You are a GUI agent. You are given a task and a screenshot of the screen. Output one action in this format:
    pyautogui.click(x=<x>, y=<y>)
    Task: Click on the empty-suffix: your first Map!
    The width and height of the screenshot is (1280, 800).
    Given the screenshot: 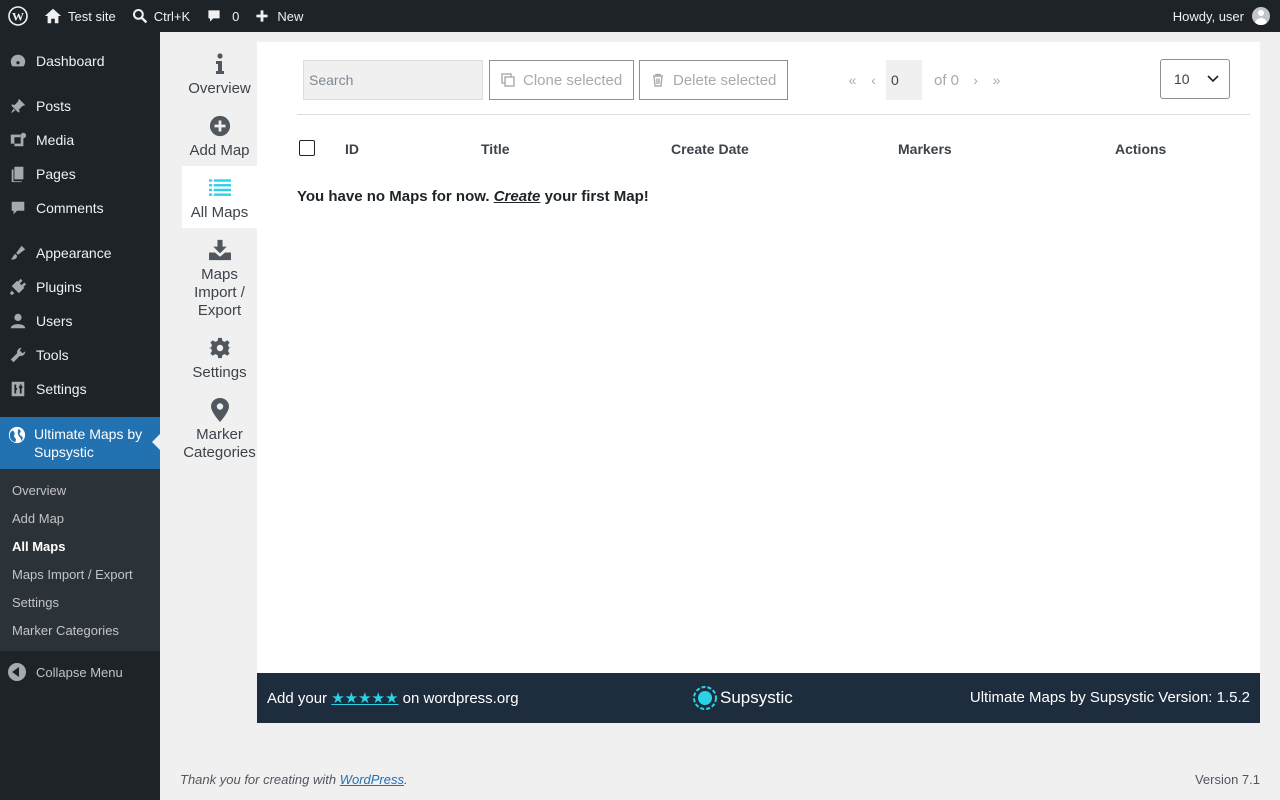 What is the action you would take?
    pyautogui.click(x=596, y=196)
    